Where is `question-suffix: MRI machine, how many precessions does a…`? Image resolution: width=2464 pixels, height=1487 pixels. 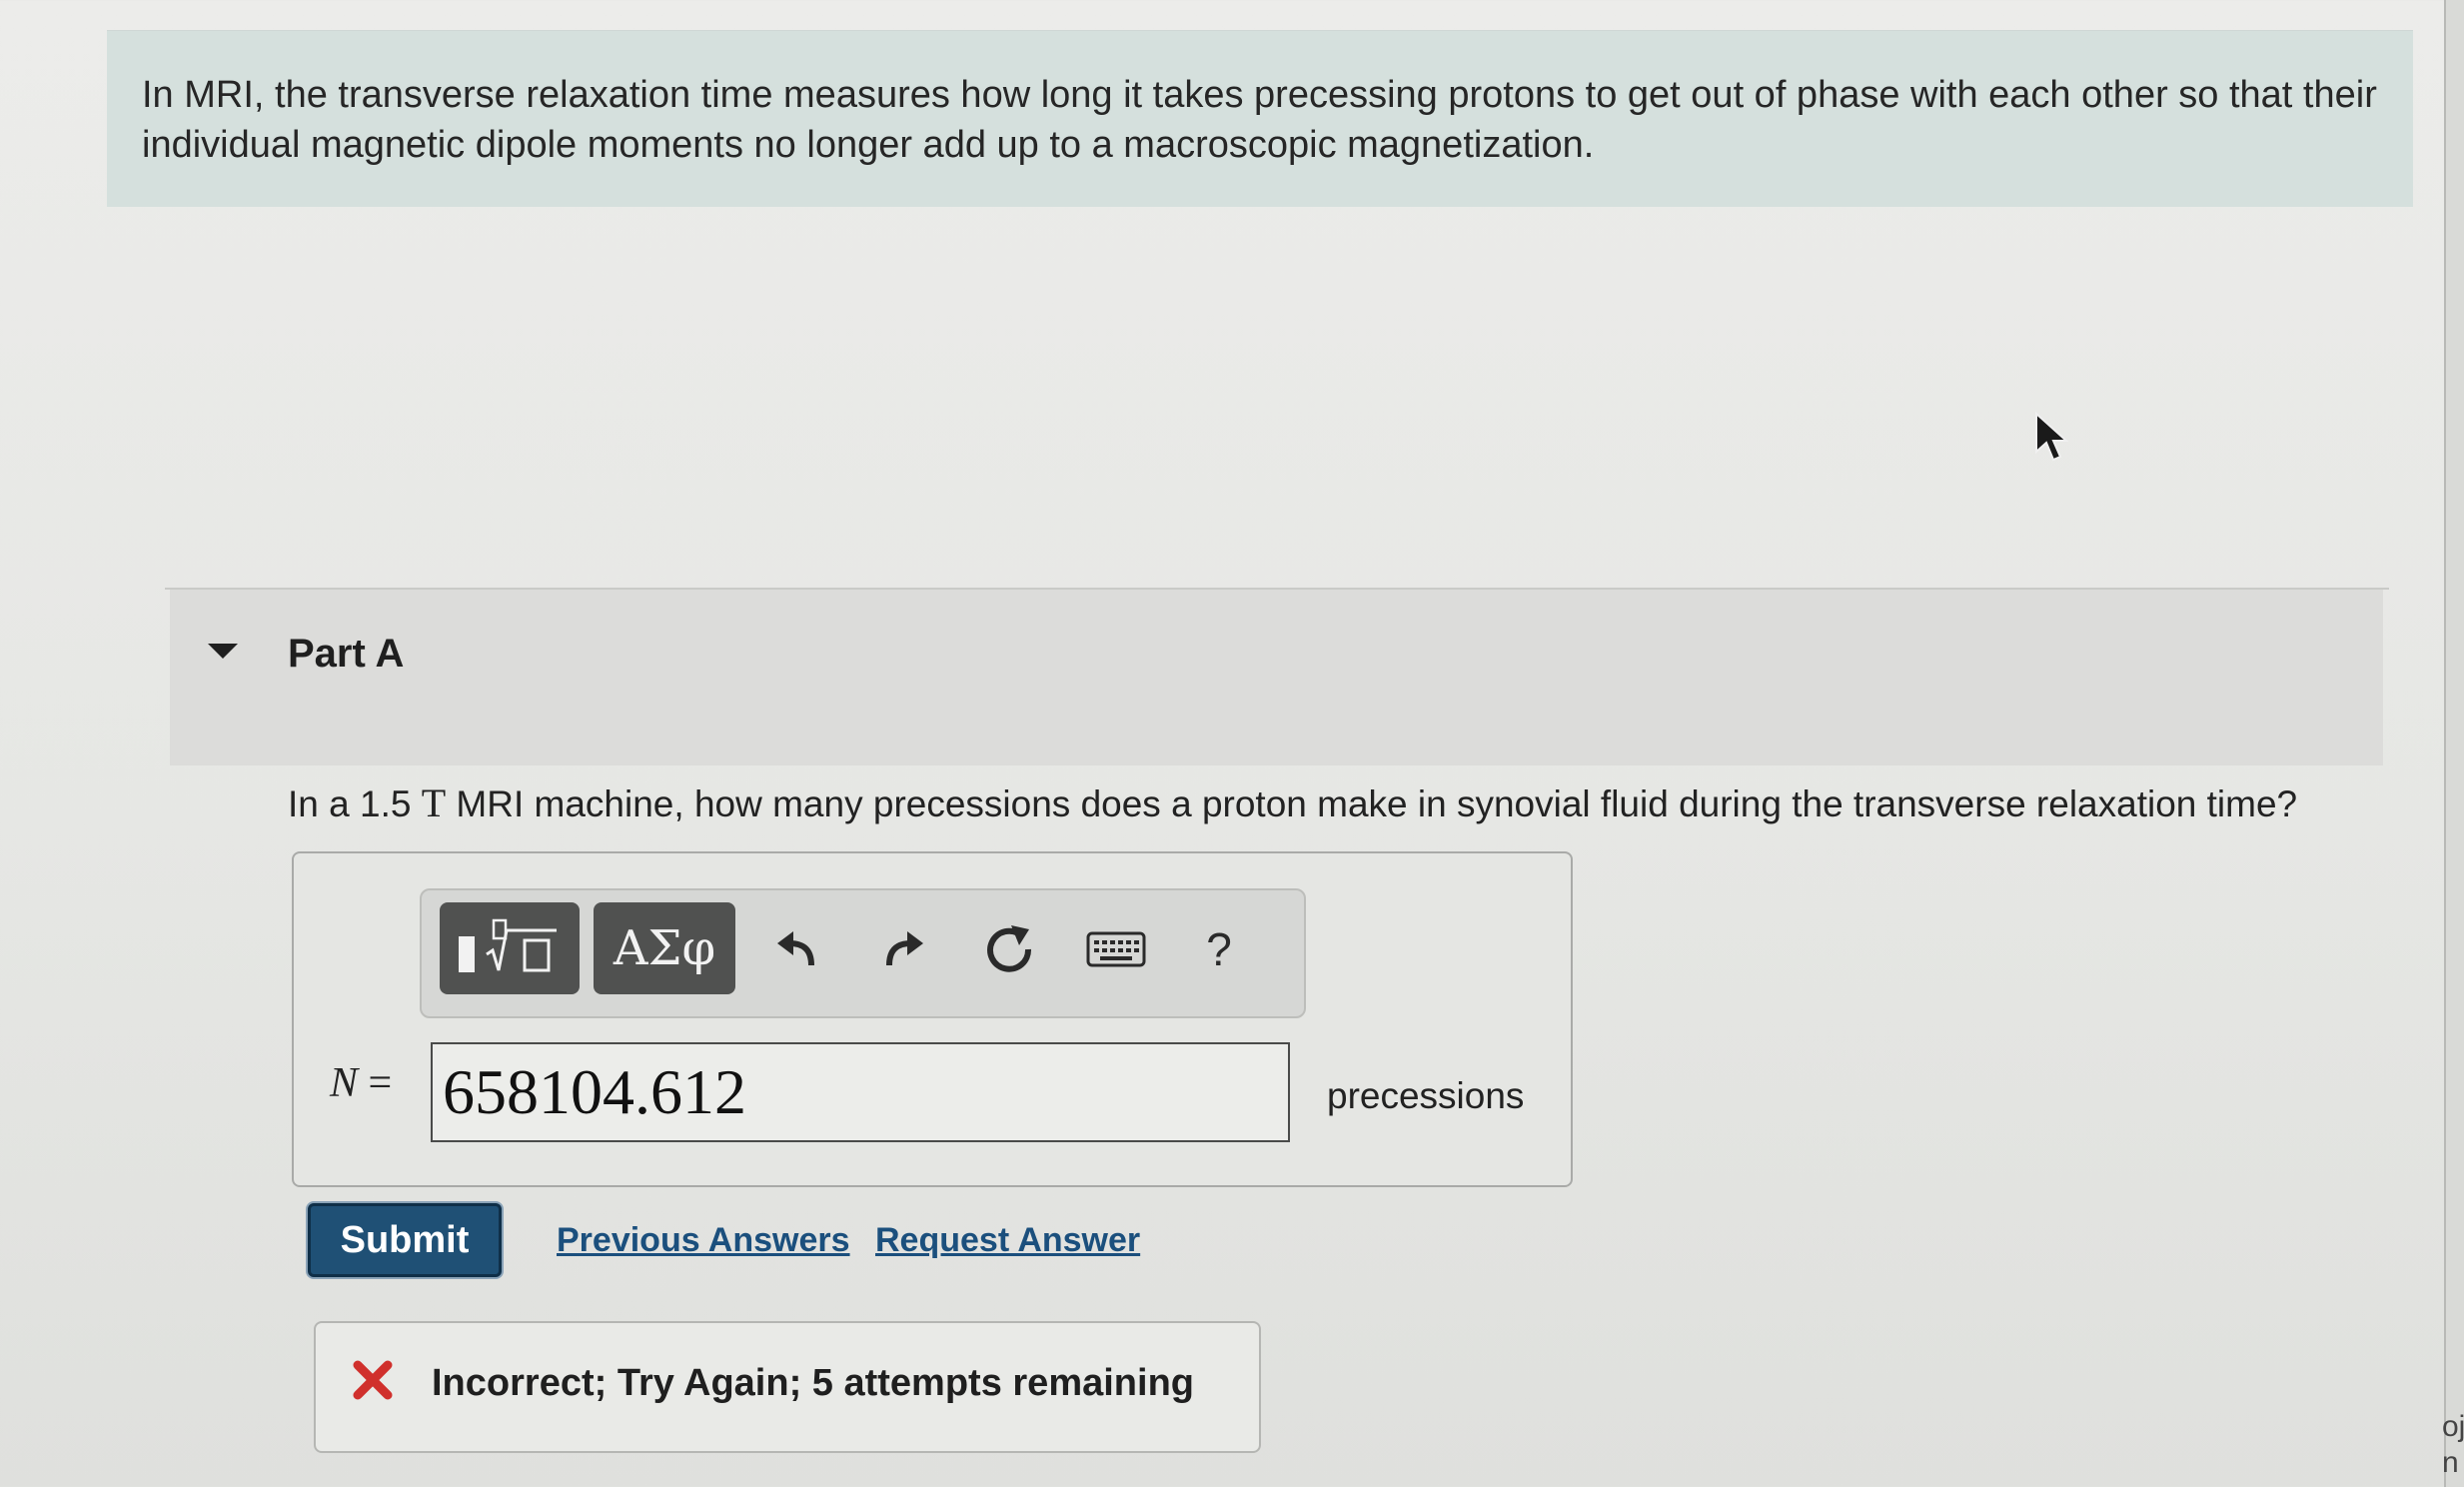
question-suffix: MRI machine, how many precessions does a… is located at coordinates (1372, 803).